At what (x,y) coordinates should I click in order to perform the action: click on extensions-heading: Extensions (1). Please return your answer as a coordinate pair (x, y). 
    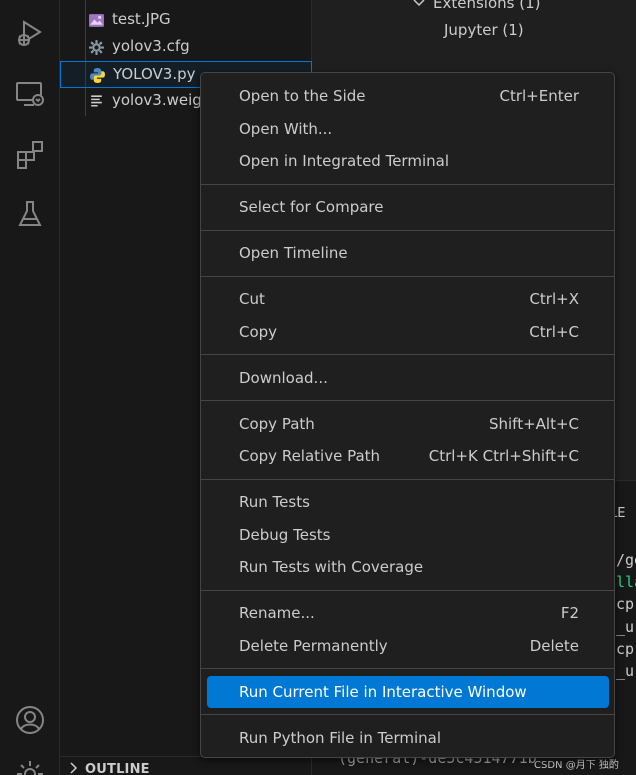
    Looking at the image, I should click on (487, 6).